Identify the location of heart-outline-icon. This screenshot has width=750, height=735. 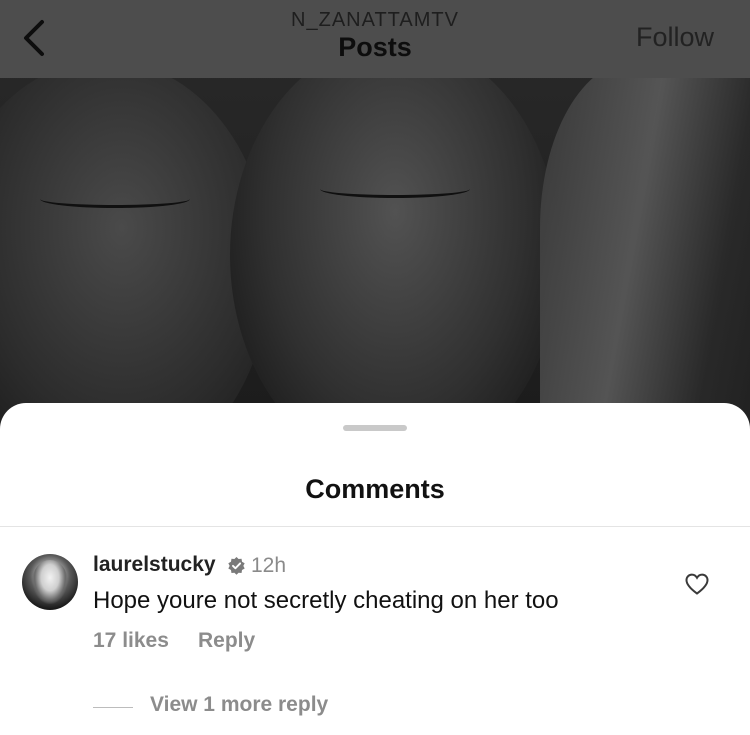
(697, 584).